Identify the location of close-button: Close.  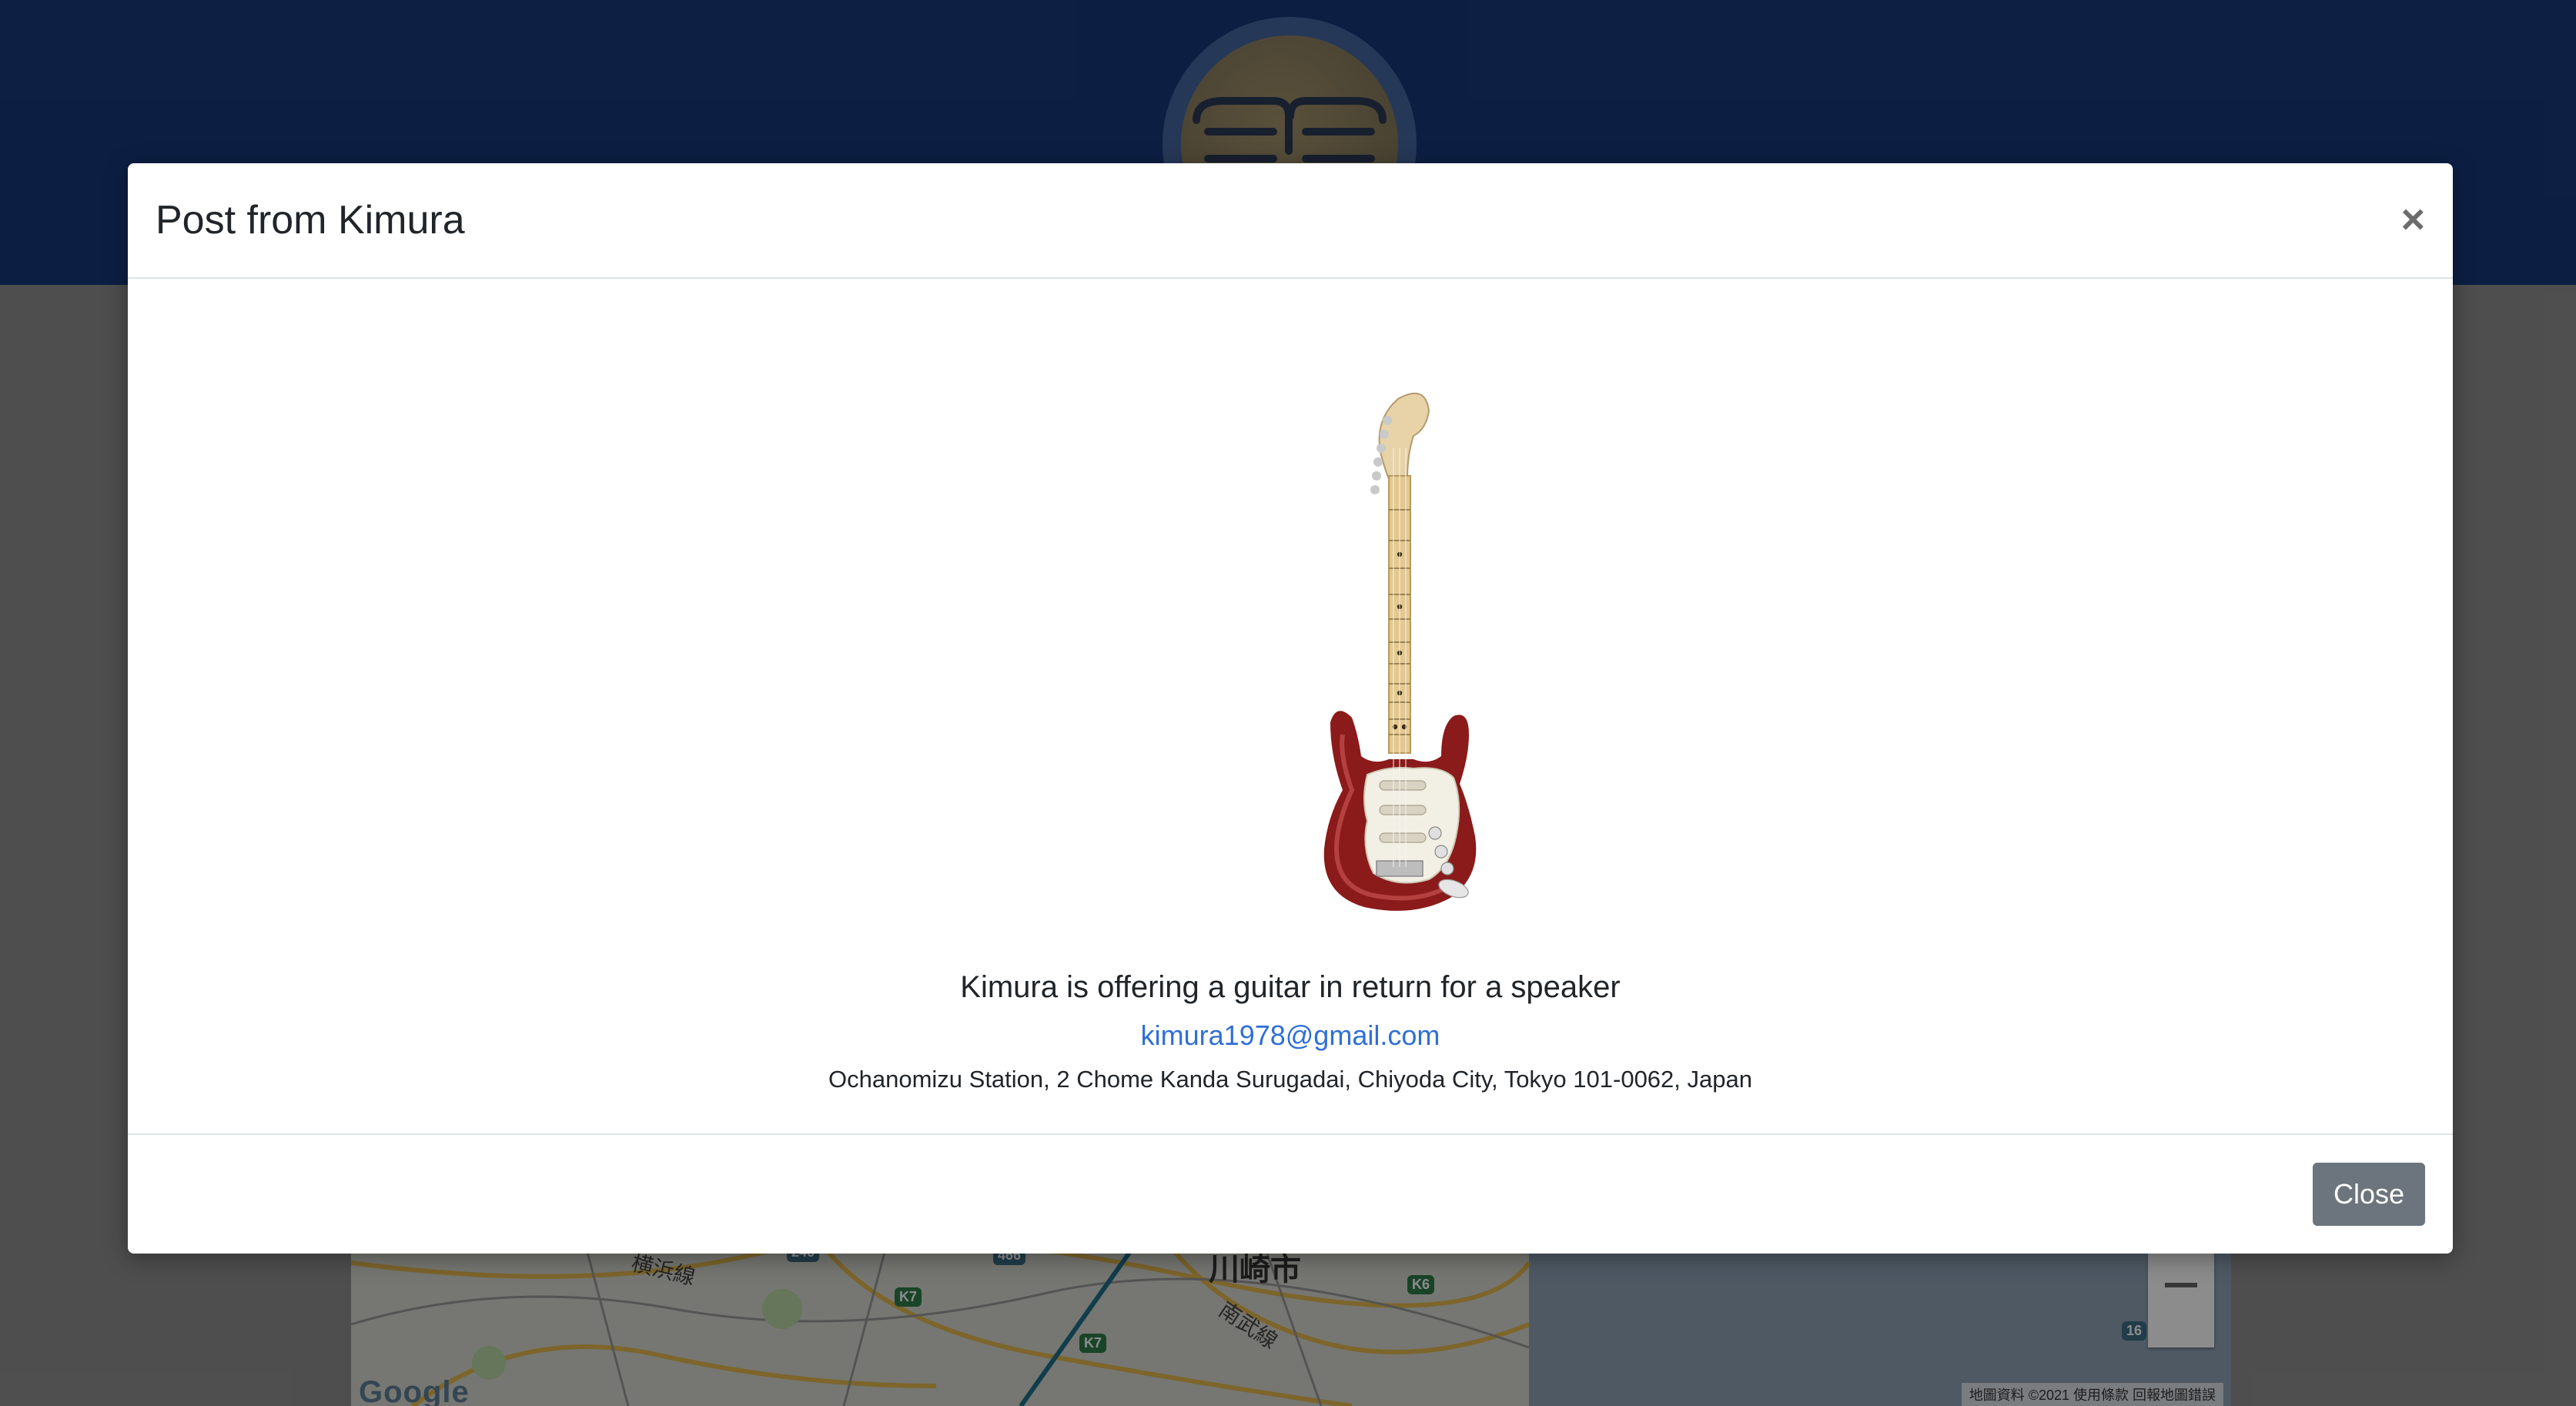
(2369, 1194).